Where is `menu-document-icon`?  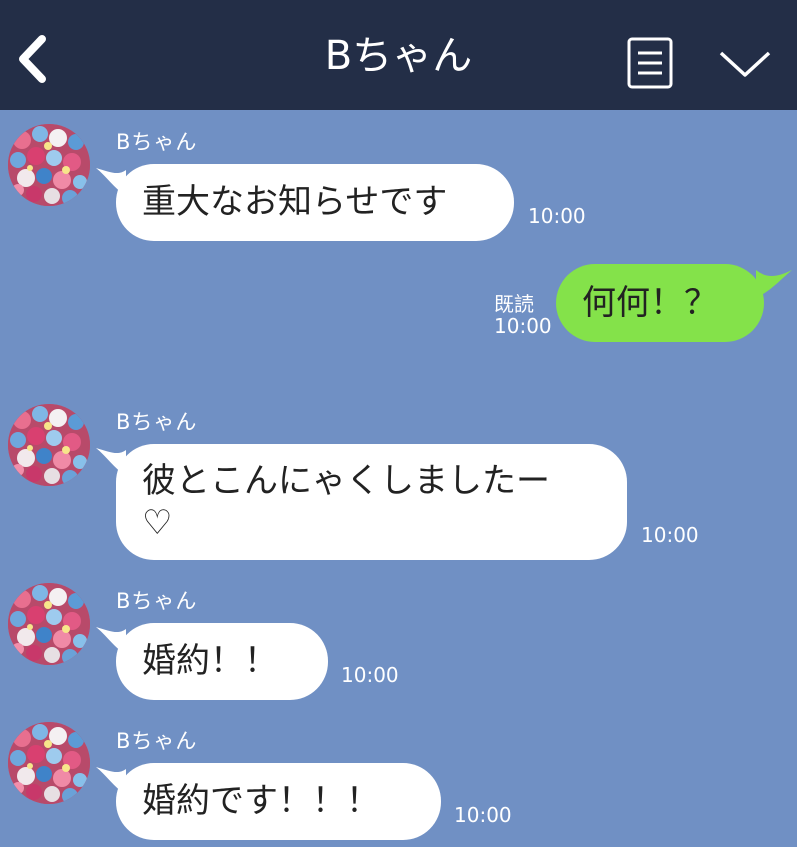
menu-document-icon is located at coordinates (650, 63).